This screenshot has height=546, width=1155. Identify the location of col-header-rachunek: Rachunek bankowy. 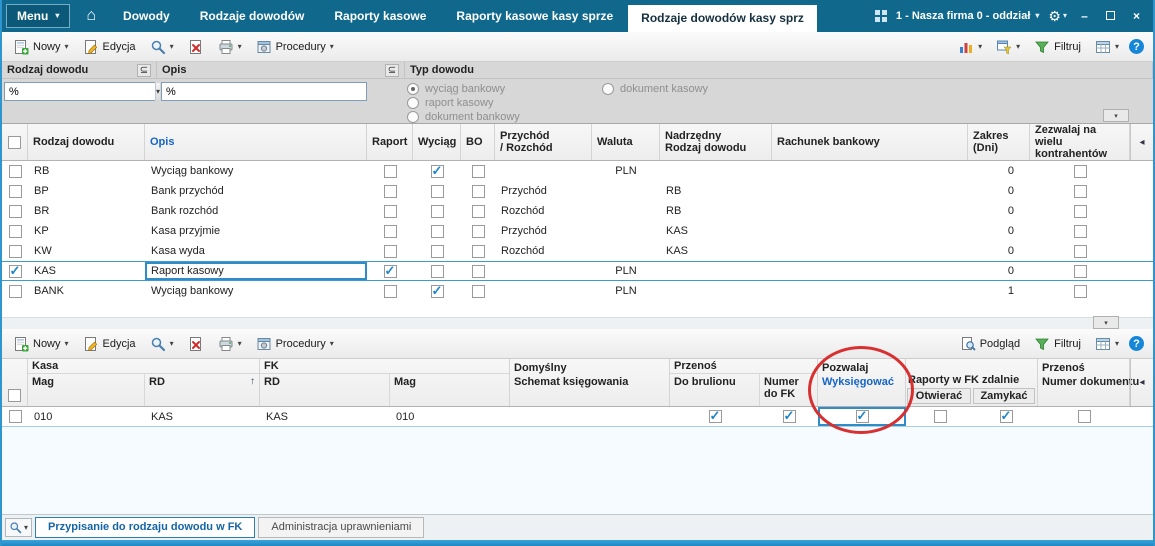
(870, 142).